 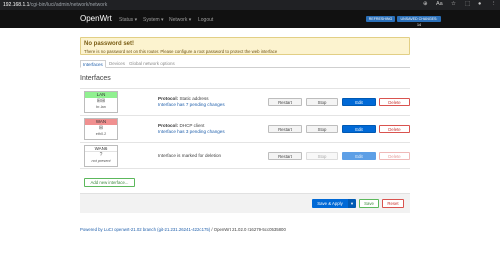 I want to click on zoom-icon: ⊕, so click(x=425, y=4).